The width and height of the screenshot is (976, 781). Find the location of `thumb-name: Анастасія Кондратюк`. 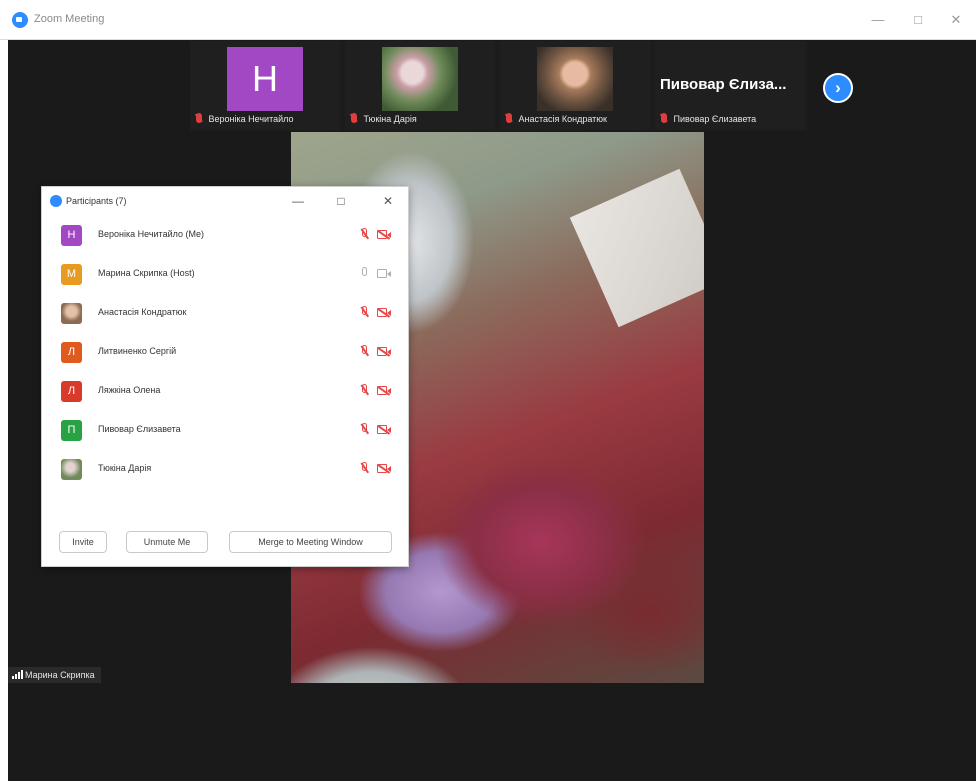

thumb-name: Анастасія Кондратюк is located at coordinates (562, 119).